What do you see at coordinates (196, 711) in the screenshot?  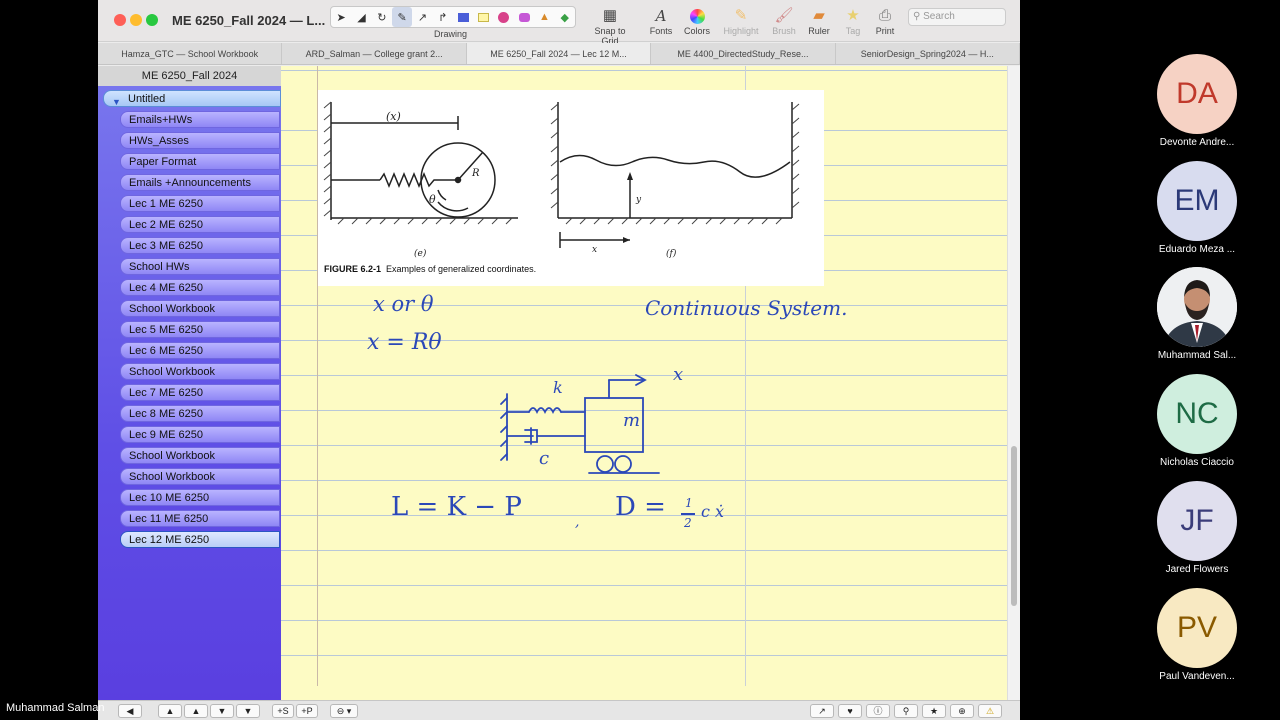 I see `previous-page-button: ▲` at bounding box center [196, 711].